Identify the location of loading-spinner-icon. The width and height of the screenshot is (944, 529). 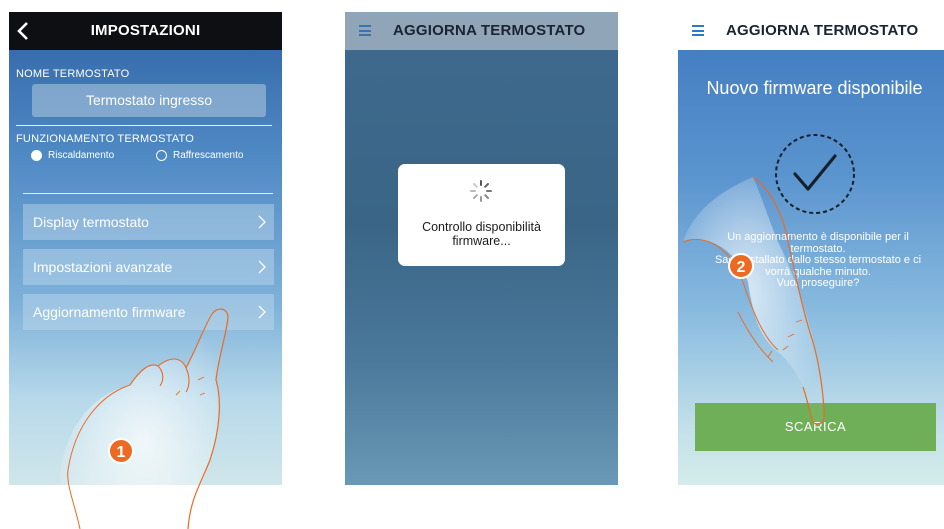
(481, 191).